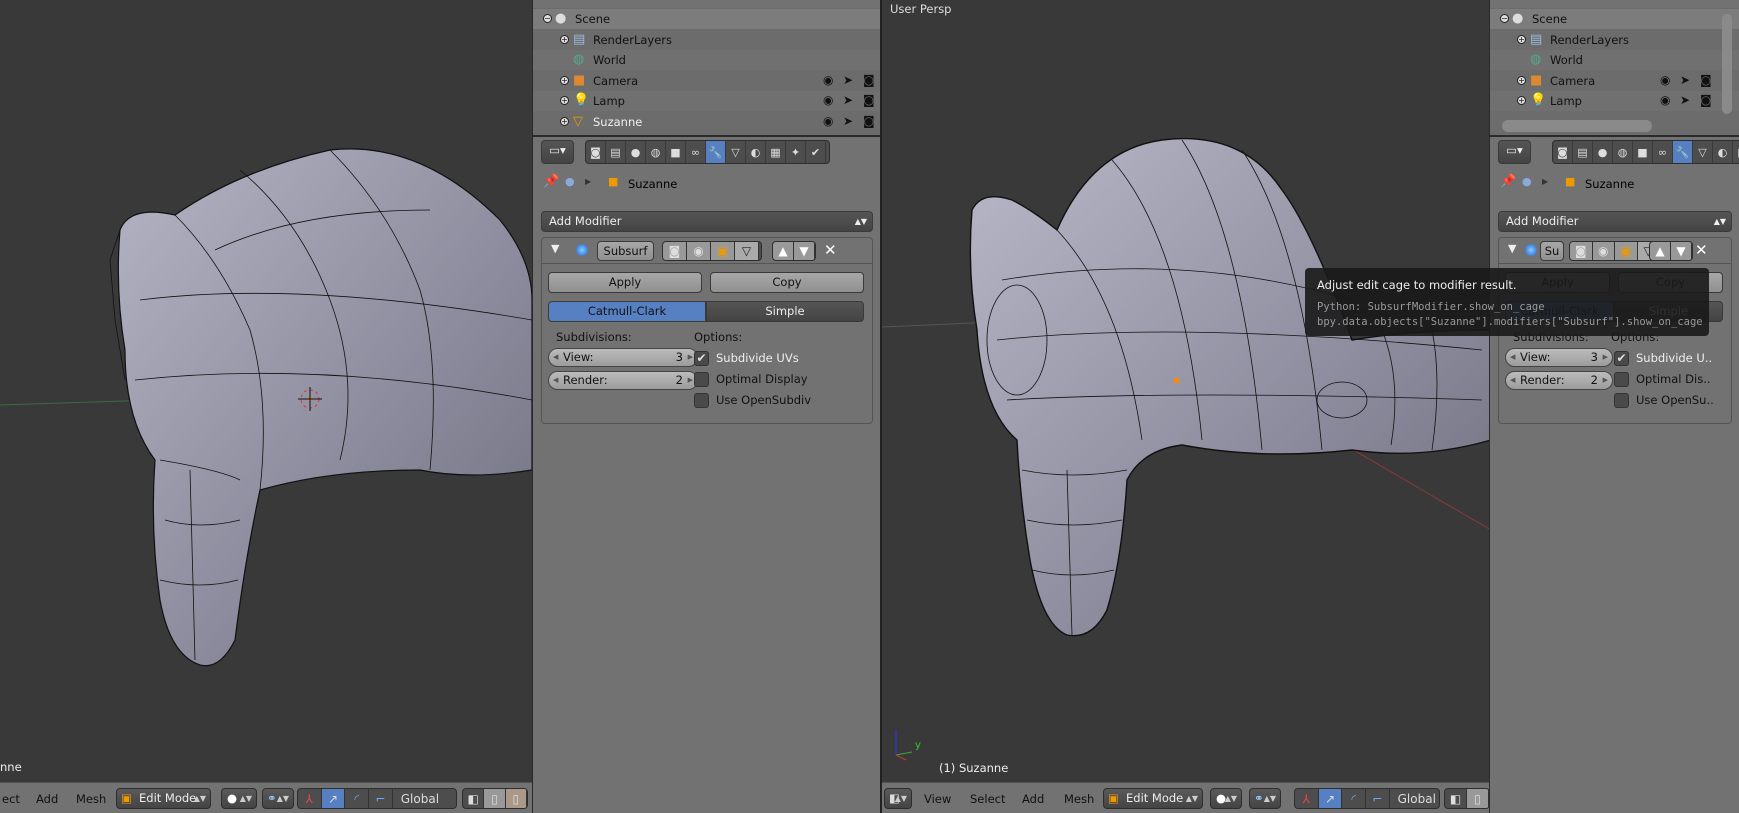 The width and height of the screenshot is (1739, 813). Describe the element at coordinates (796, 152) in the screenshot. I see `tab-particles-icon: ✦` at that location.